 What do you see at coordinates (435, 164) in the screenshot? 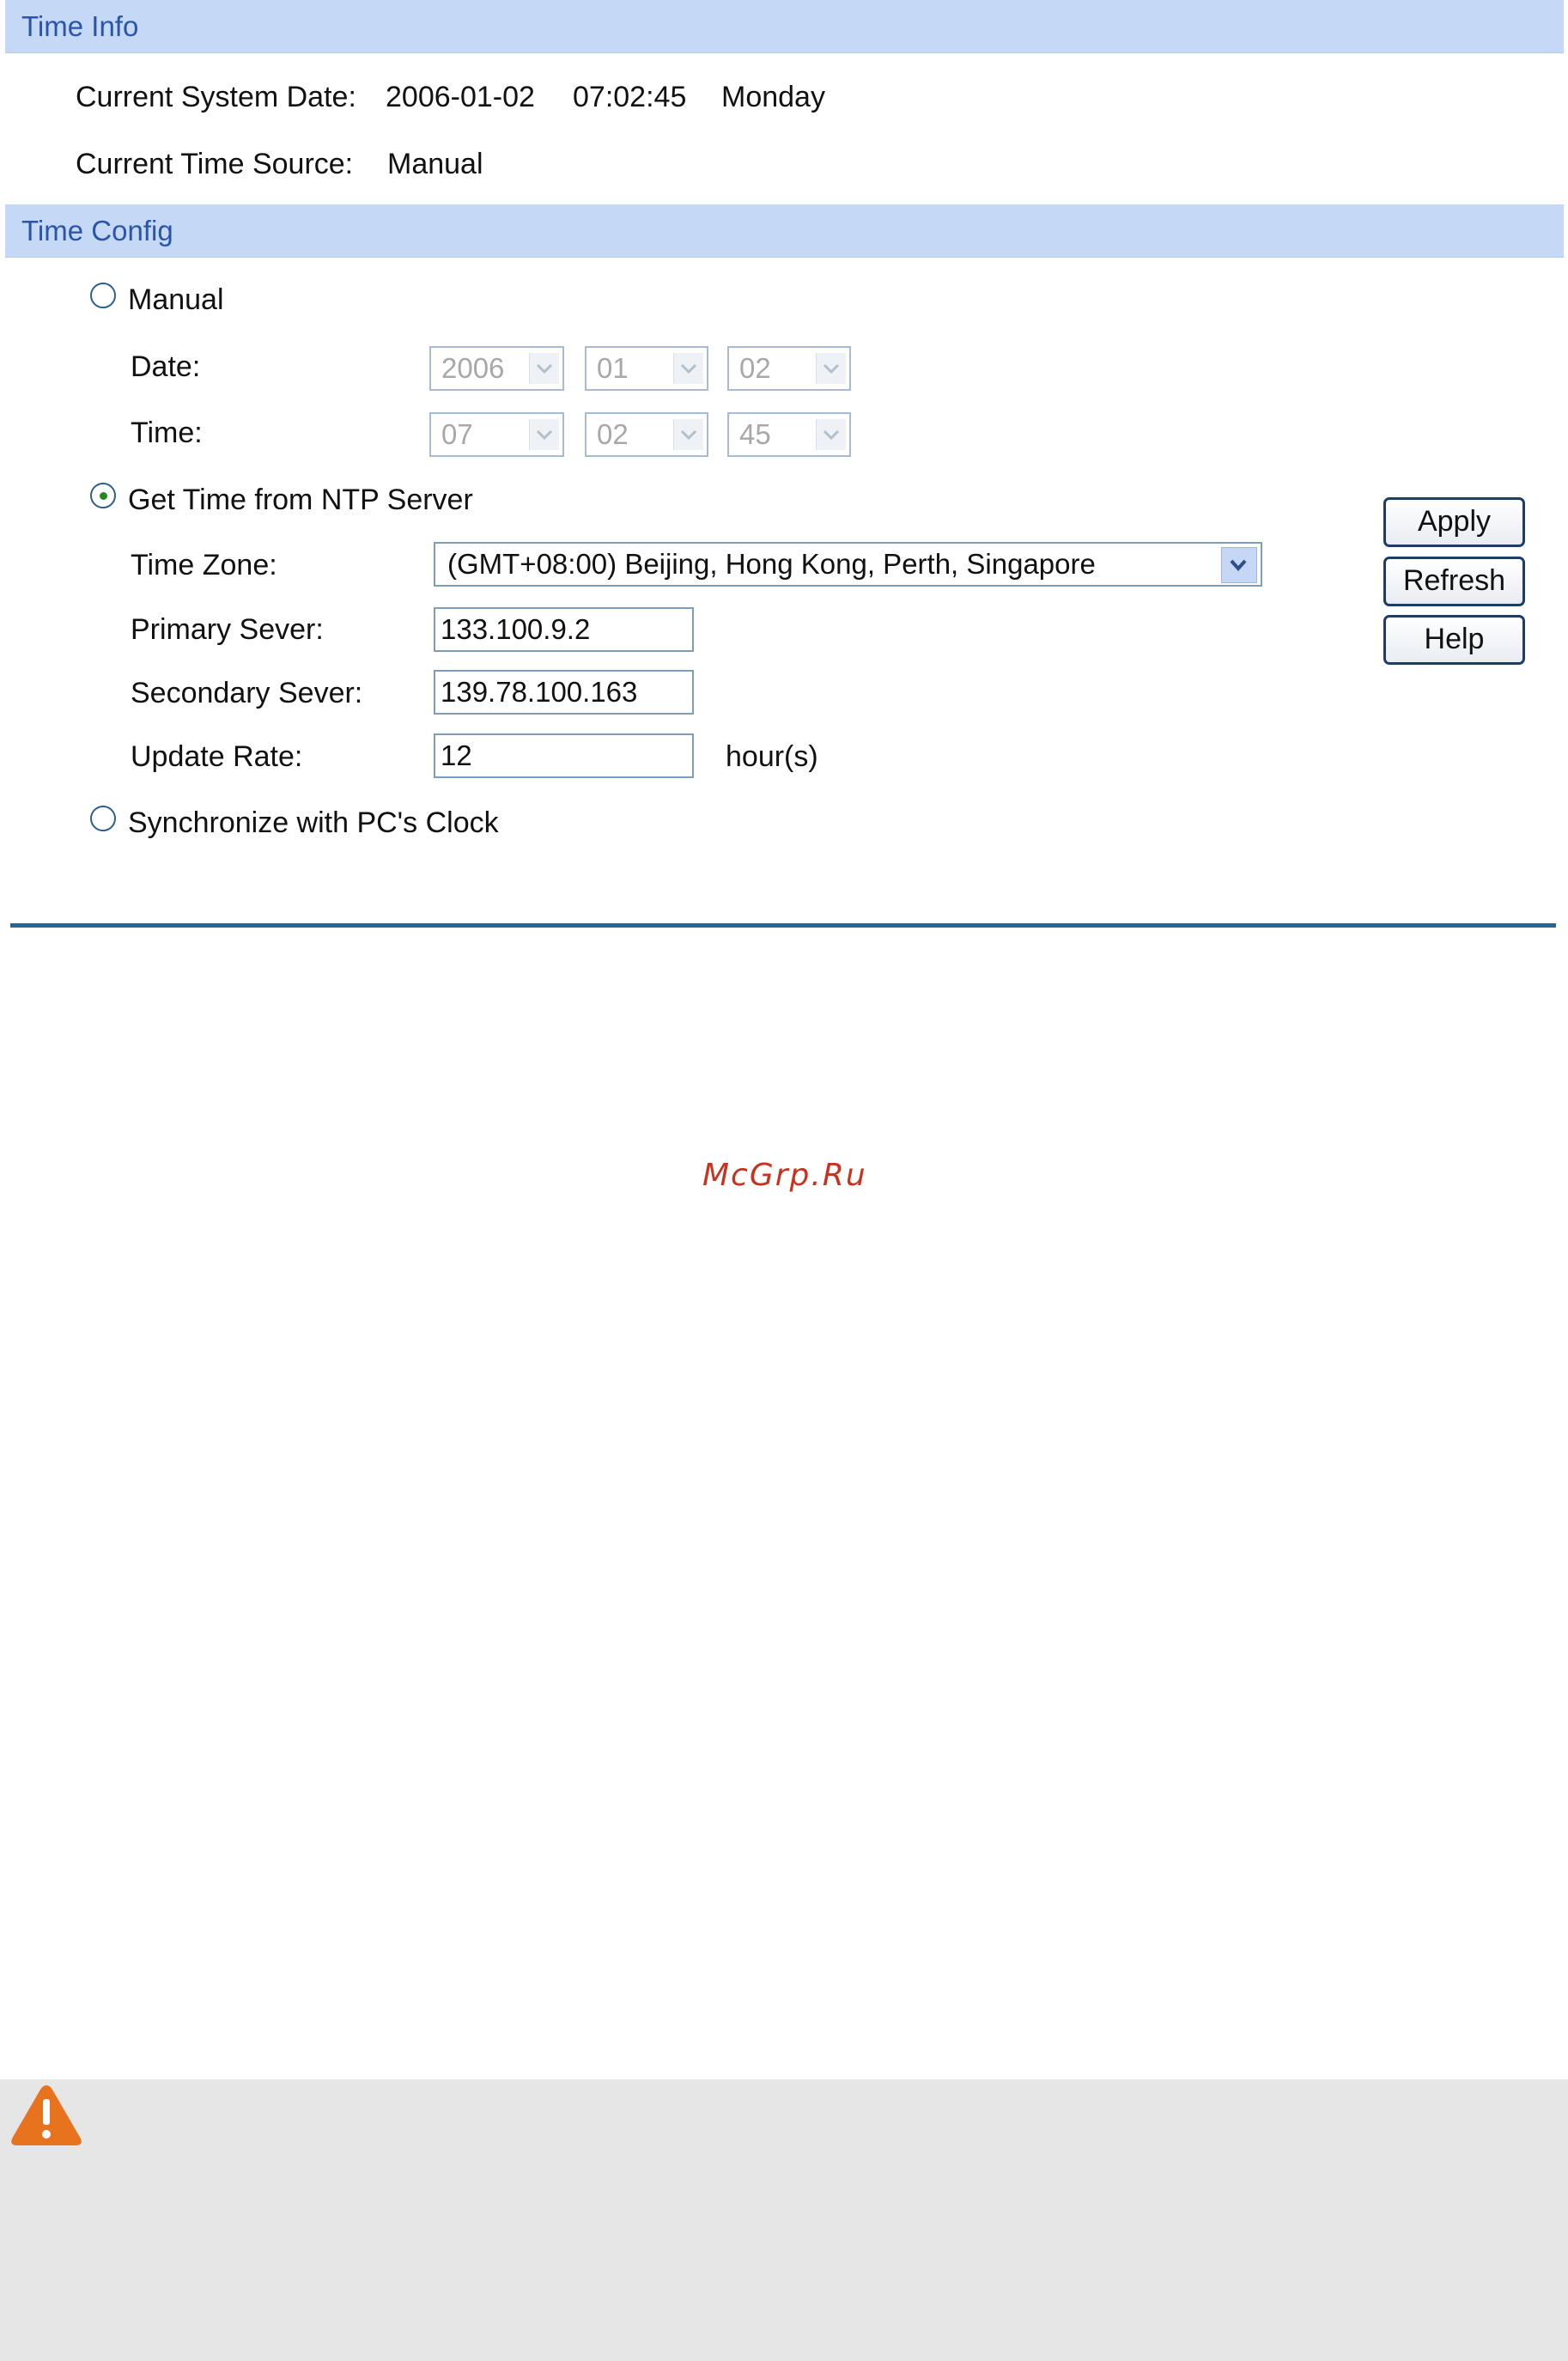
I see `time-source-value: Manual` at bounding box center [435, 164].